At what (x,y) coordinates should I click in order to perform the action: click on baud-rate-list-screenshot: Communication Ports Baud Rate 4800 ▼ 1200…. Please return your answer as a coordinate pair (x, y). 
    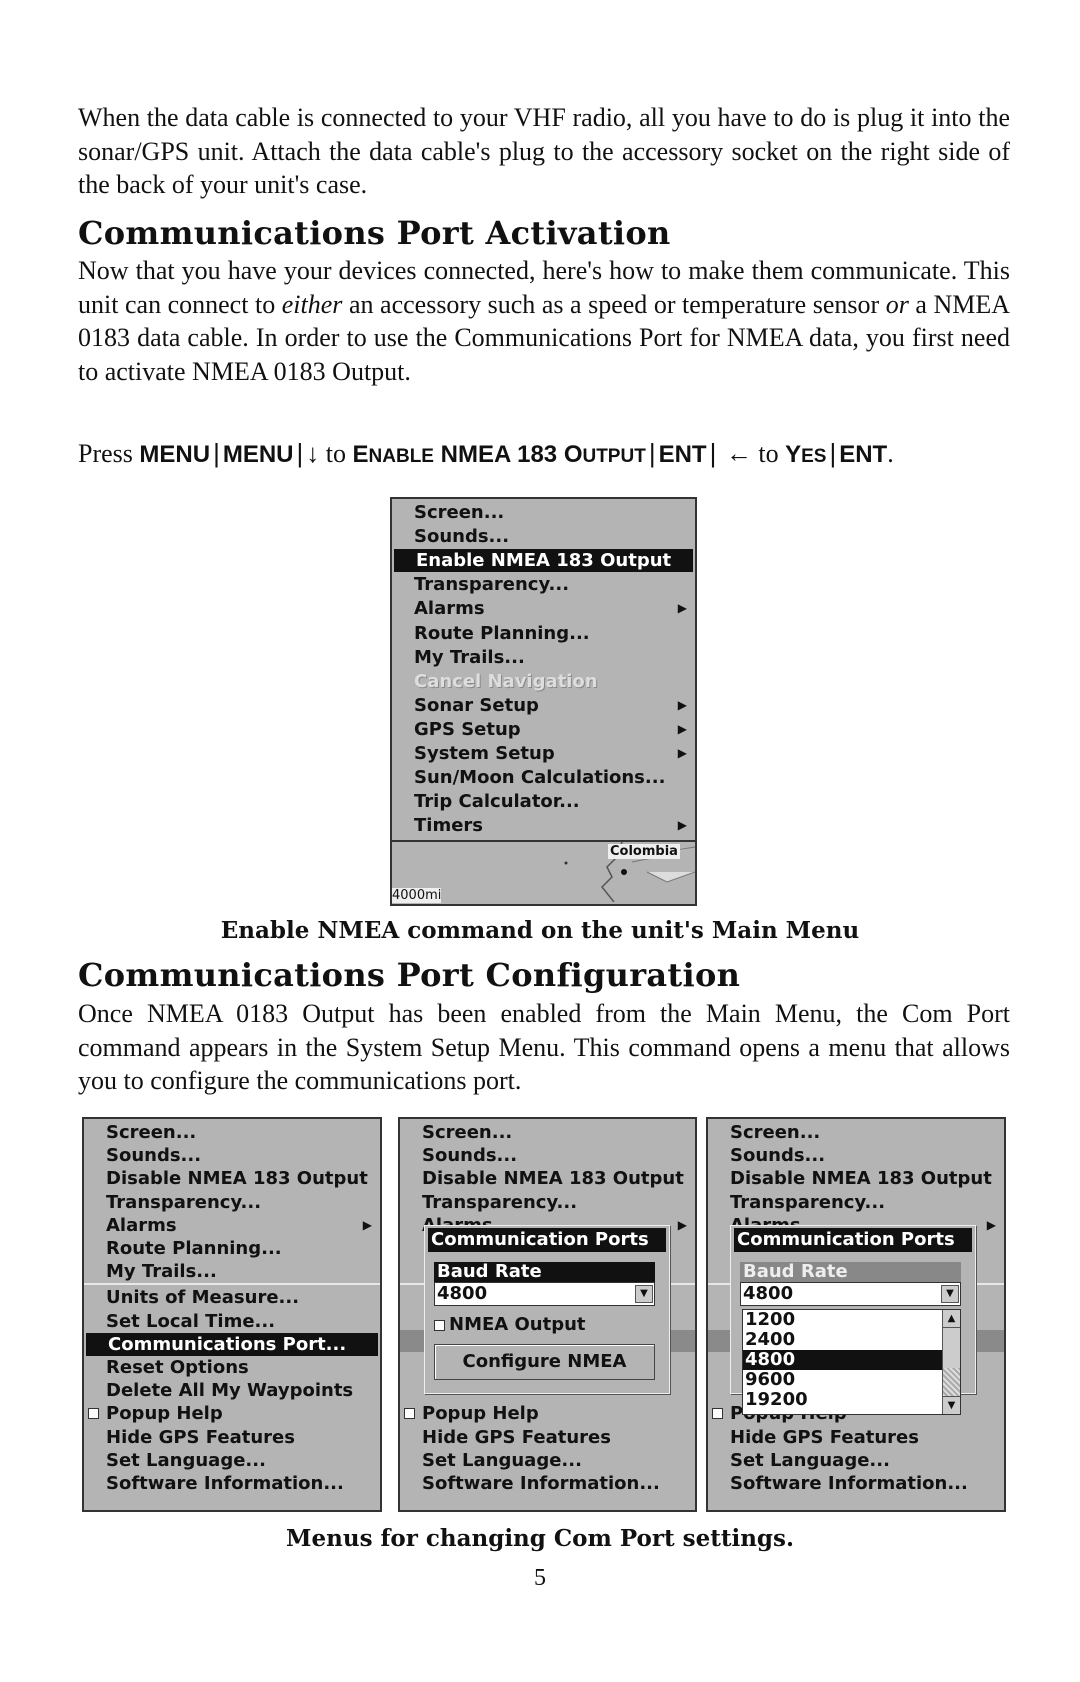
    Looking at the image, I should click on (856, 1314).